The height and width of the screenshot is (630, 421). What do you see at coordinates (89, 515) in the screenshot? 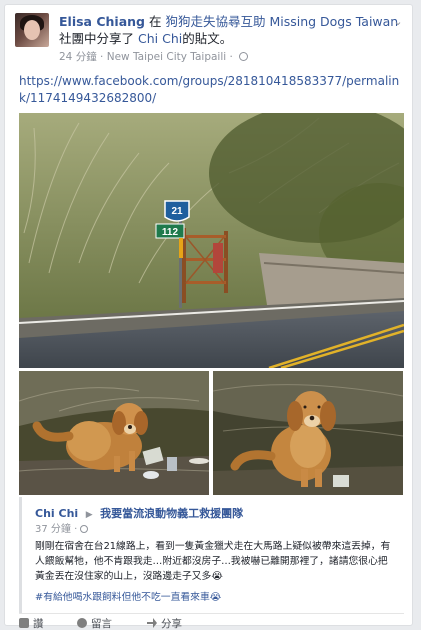
I see `caret-right-icon: ▶` at bounding box center [89, 515].